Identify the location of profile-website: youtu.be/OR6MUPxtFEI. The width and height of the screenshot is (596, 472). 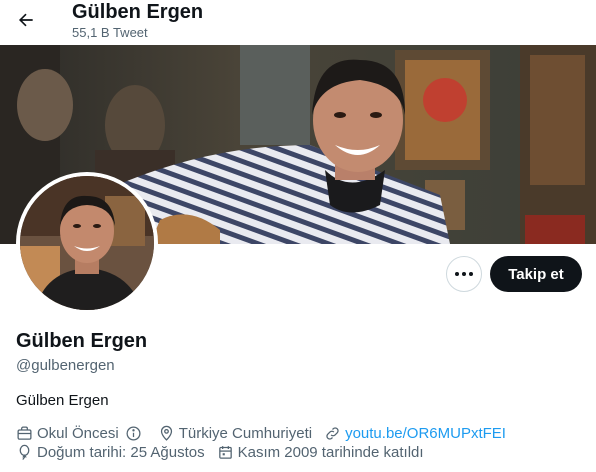
(415, 433).